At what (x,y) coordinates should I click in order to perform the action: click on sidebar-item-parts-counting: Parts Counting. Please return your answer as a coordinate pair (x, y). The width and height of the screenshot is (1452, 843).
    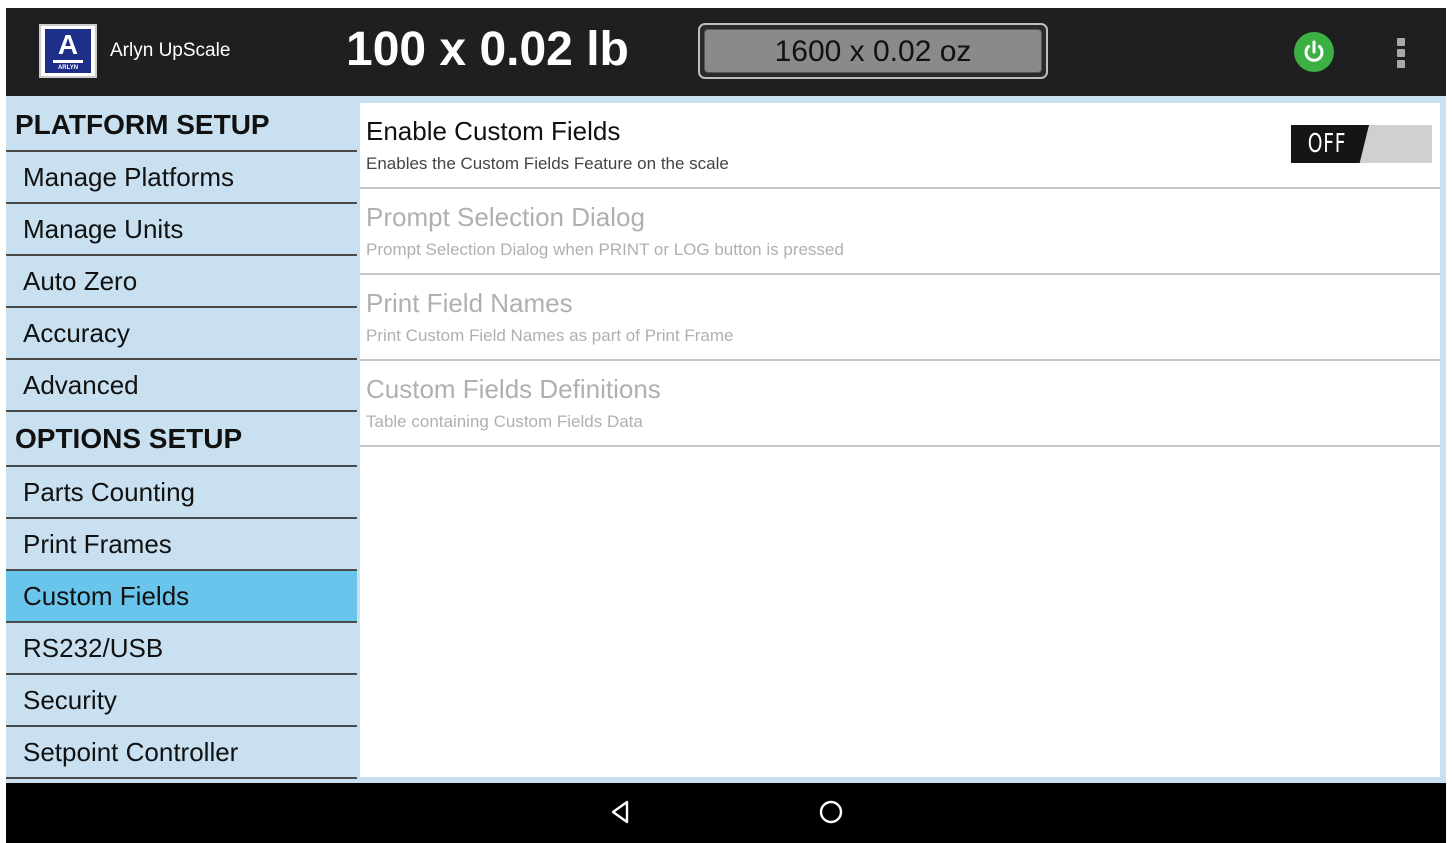
    Looking at the image, I should click on (181, 493).